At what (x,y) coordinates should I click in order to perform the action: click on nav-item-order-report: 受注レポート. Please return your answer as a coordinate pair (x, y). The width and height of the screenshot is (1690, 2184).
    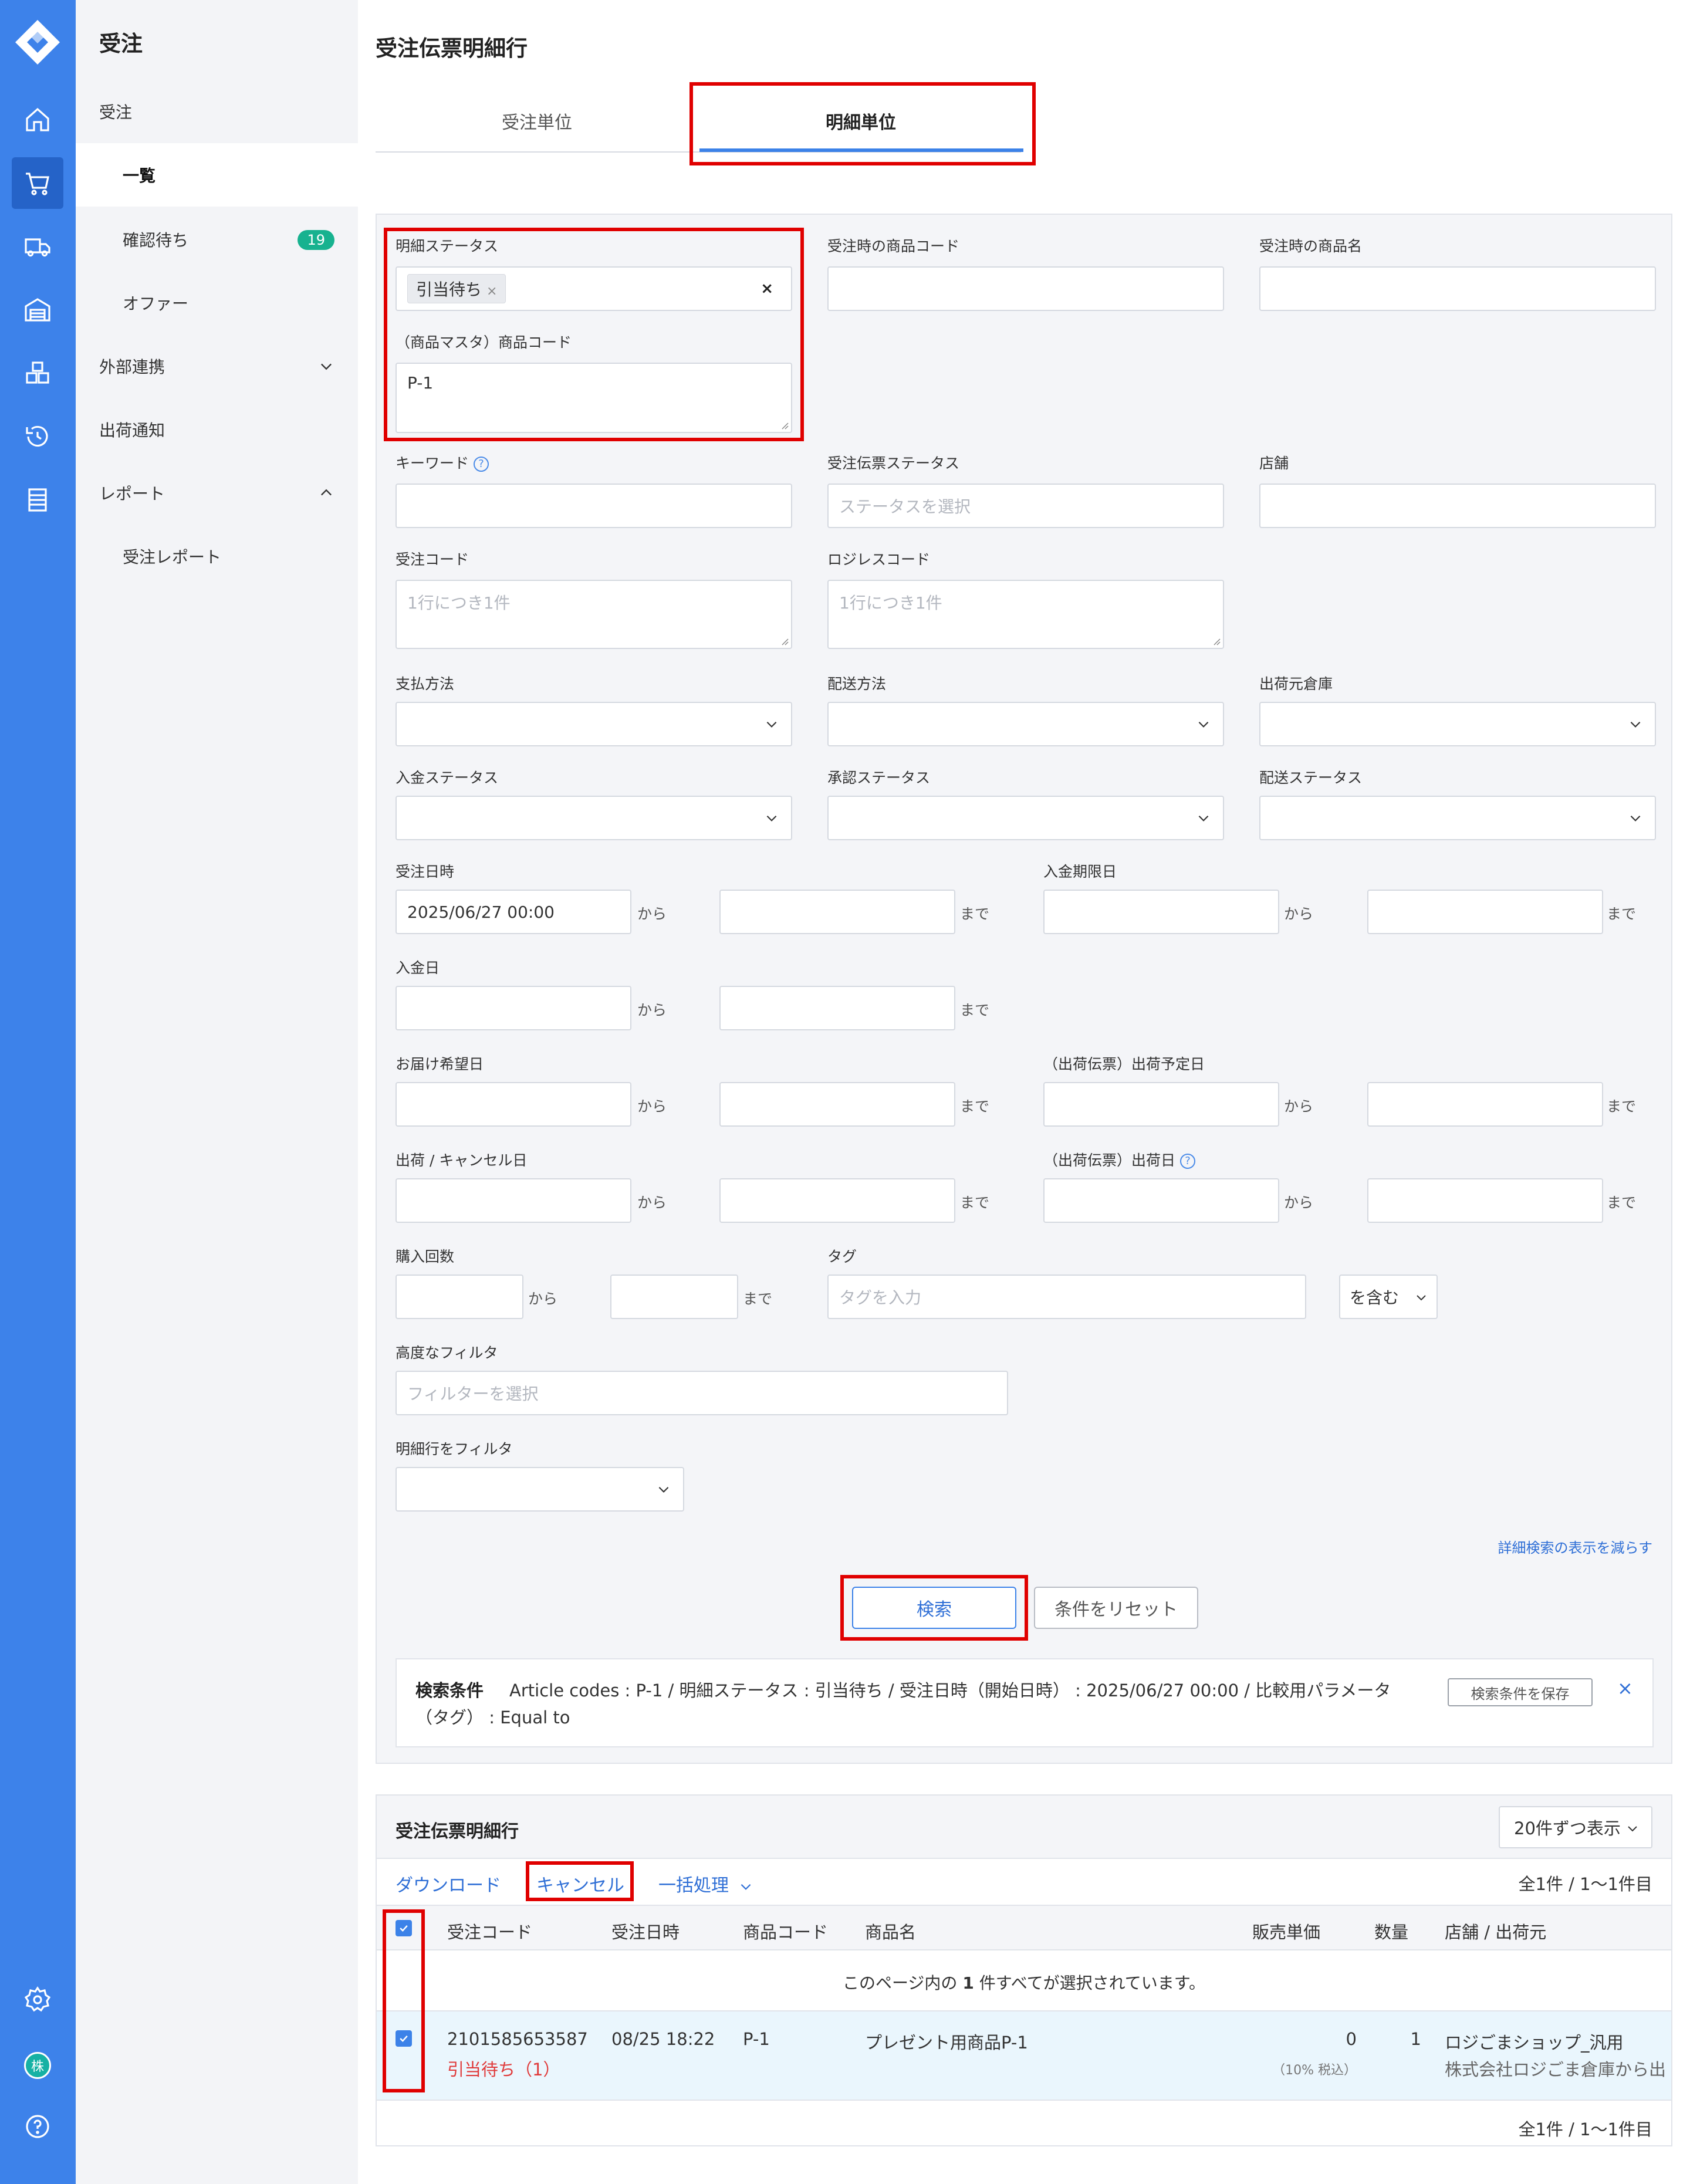
    Looking at the image, I should click on (217, 556).